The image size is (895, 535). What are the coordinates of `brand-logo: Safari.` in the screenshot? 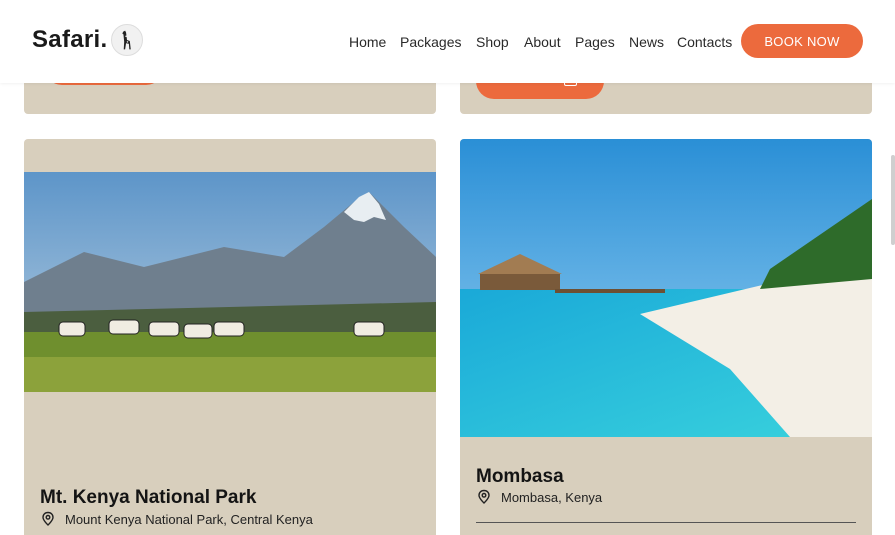 It's located at (88, 40).